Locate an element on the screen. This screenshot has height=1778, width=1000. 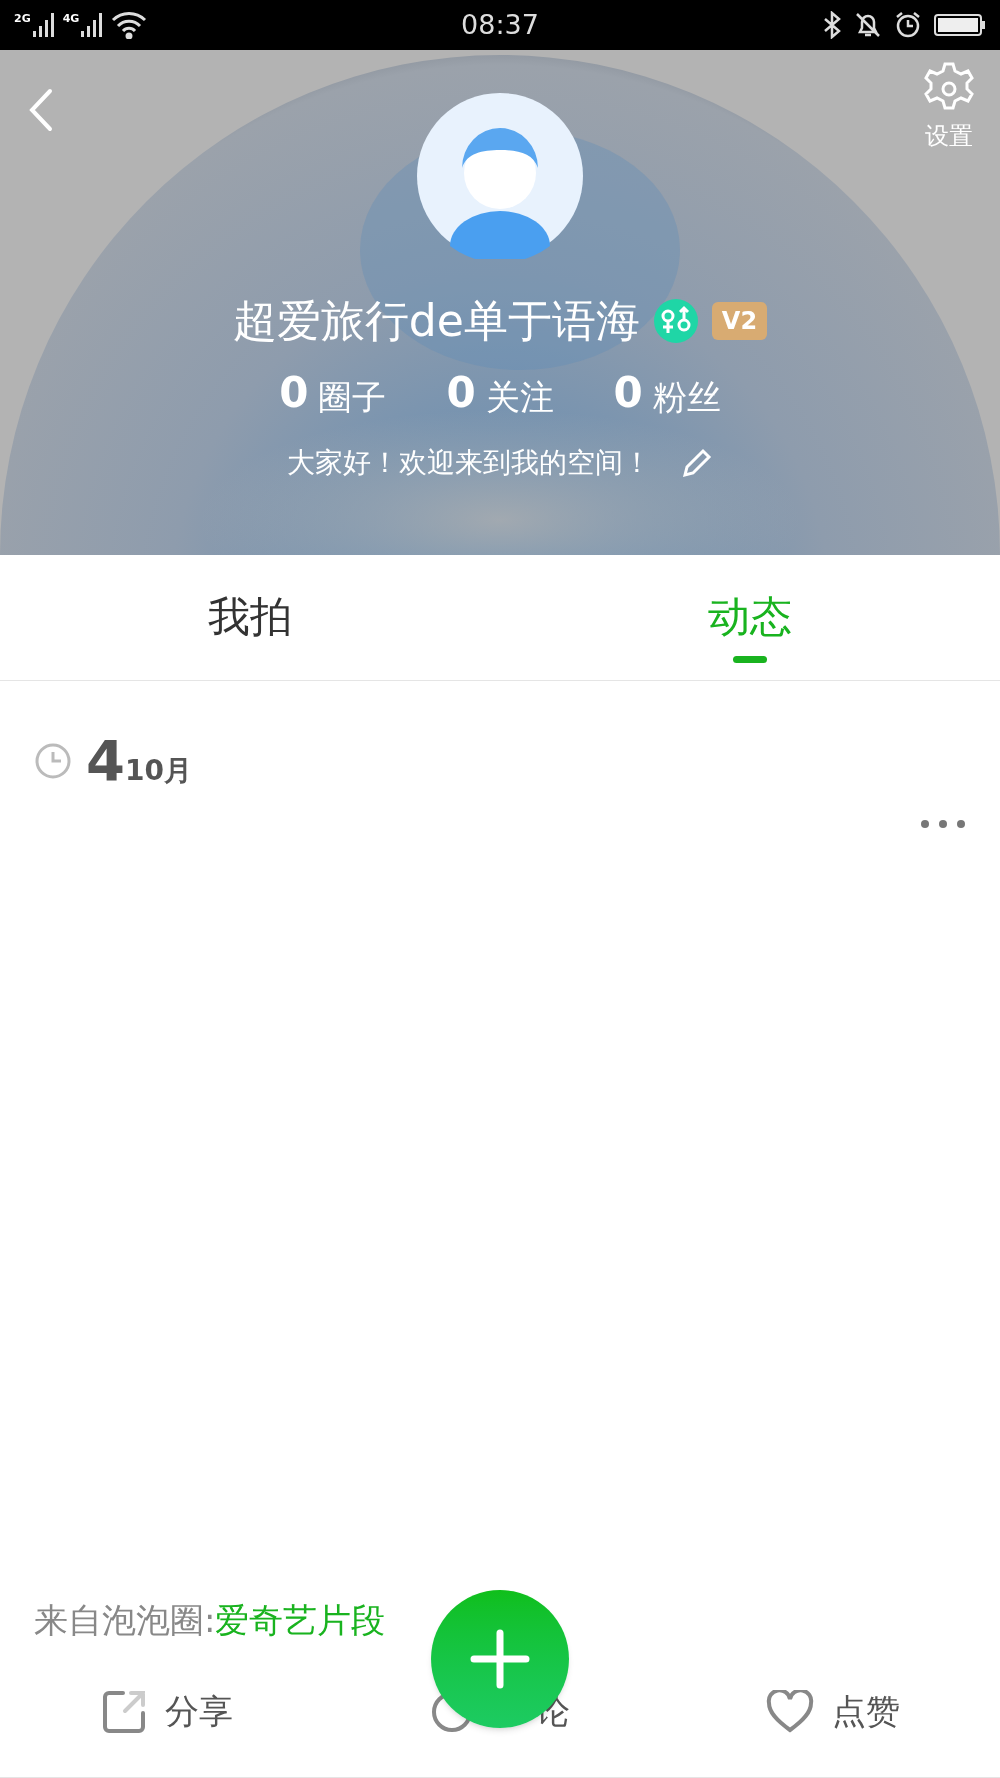
heart-icon is located at coordinates (790, 1711).